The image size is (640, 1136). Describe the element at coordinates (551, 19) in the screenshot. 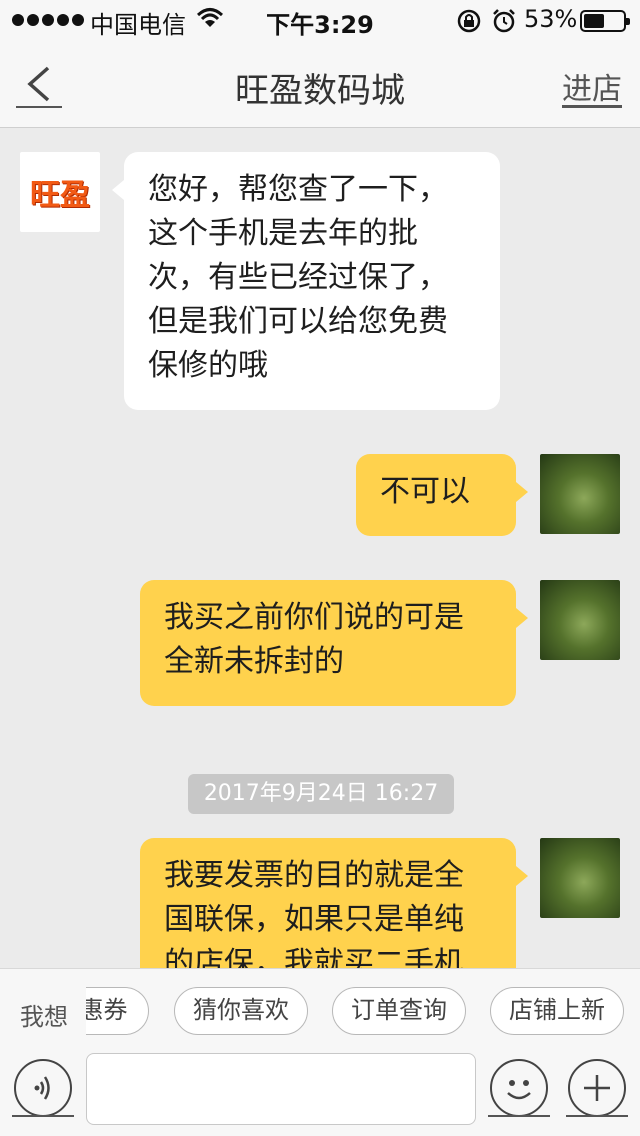

I see `battery-percent: 53%` at that location.